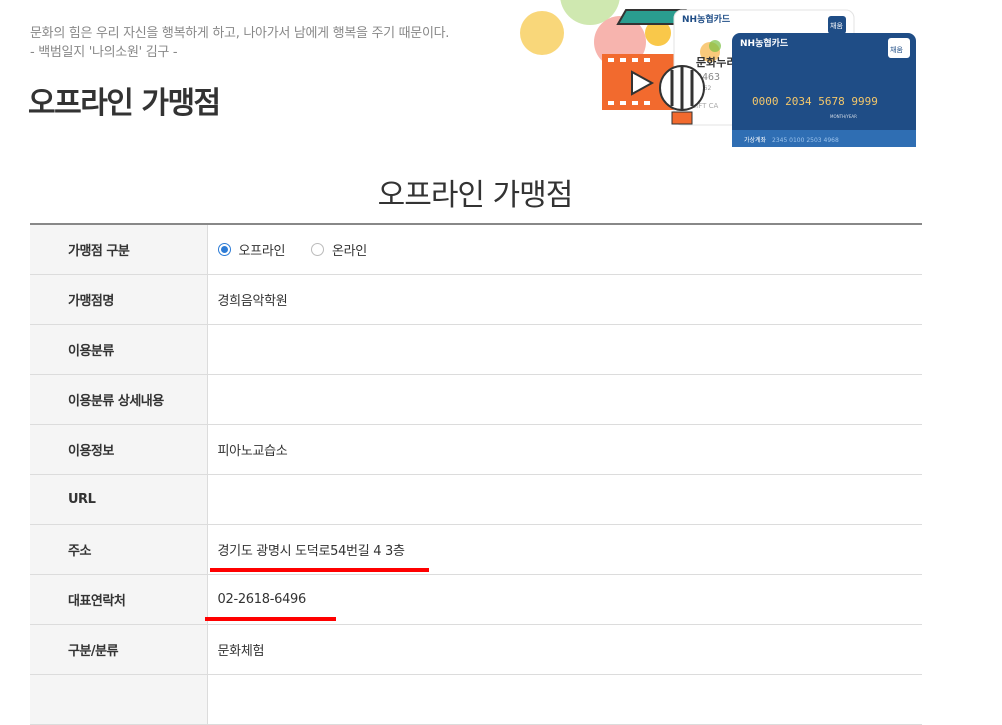 This screenshot has height=725, width=1002. Describe the element at coordinates (564, 699) in the screenshot. I see `row-value-empty` at that location.